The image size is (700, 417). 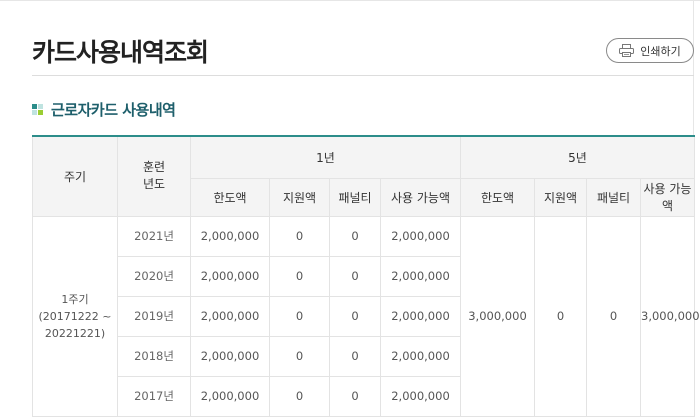 I want to click on header-available-5y: 사용 가능액, so click(x=667, y=197).